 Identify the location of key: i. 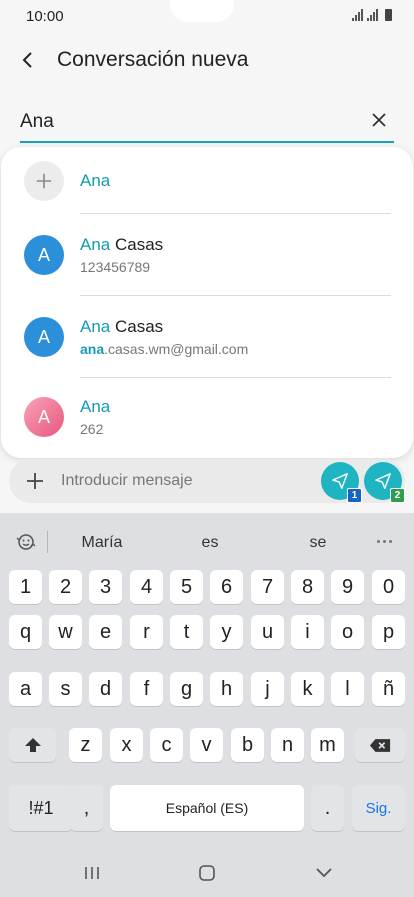
(307, 632).